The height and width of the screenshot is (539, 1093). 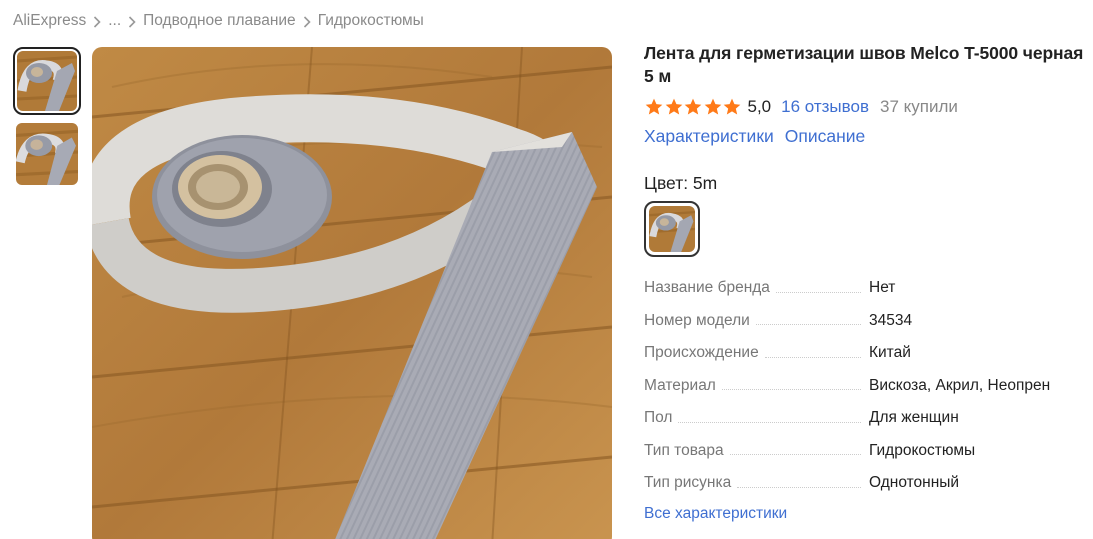 What do you see at coordinates (371, 21) in the screenshot?
I see `breadcrumb-subcategory: Гидрокостюмы` at bounding box center [371, 21].